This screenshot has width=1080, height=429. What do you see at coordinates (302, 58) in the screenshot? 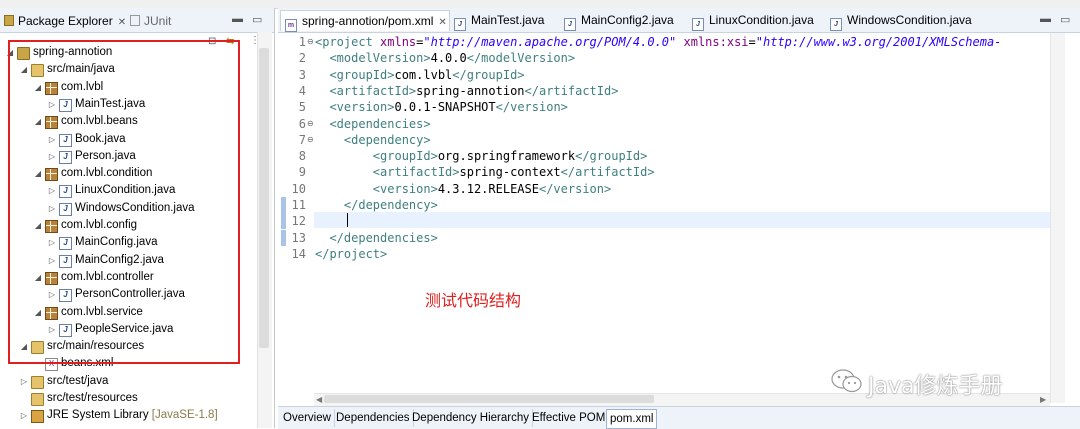
I see `line-number: 2` at bounding box center [302, 58].